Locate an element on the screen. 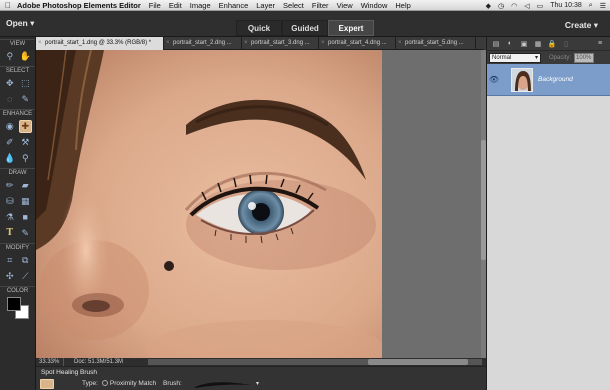 The height and width of the screenshot is (390, 610). quick-selection-tool-icon: ✎ is located at coordinates (25, 99).